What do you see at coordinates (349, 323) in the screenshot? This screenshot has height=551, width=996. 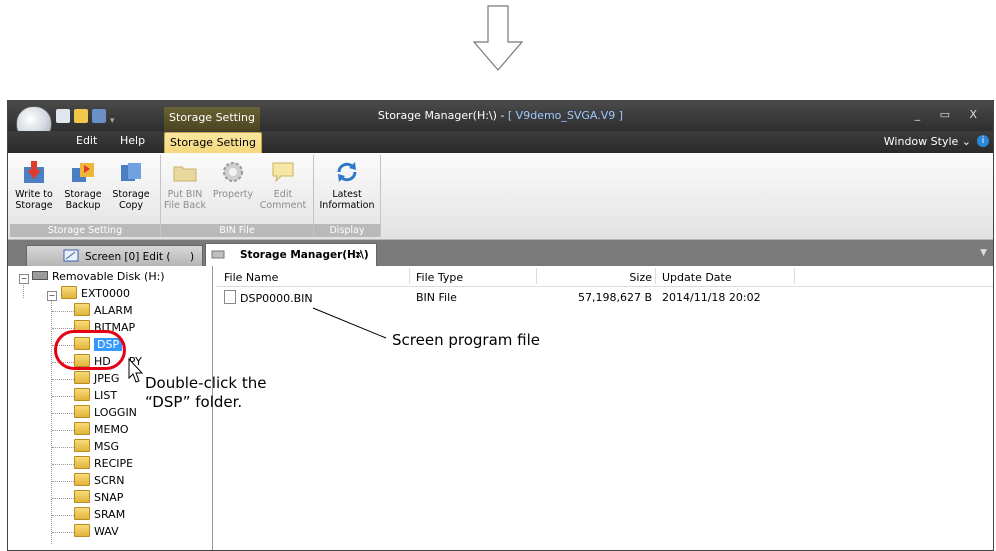 I see `annotation-lines` at bounding box center [349, 323].